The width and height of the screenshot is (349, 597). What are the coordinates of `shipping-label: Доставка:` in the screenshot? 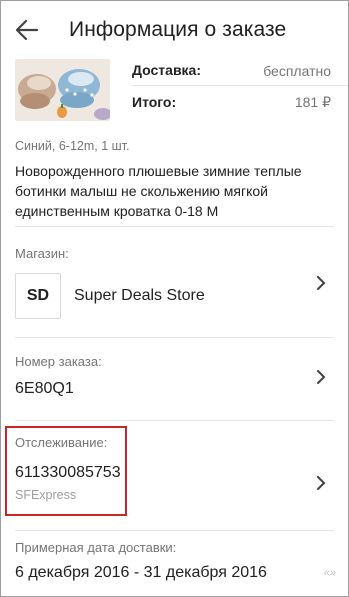 It's located at (167, 70).